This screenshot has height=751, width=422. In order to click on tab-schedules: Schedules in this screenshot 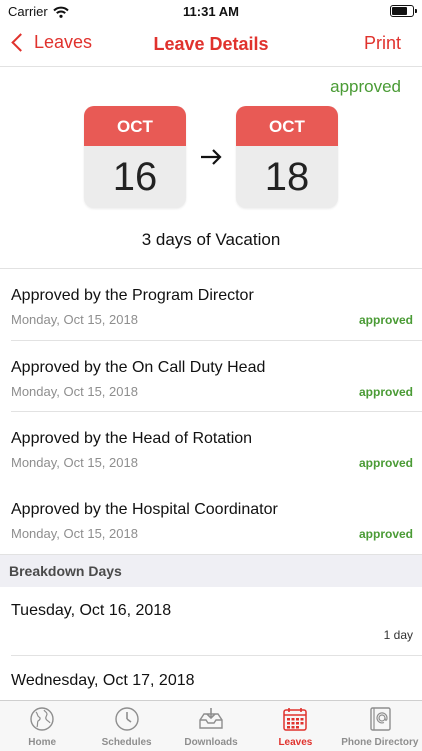, I will do `click(126, 726)`.